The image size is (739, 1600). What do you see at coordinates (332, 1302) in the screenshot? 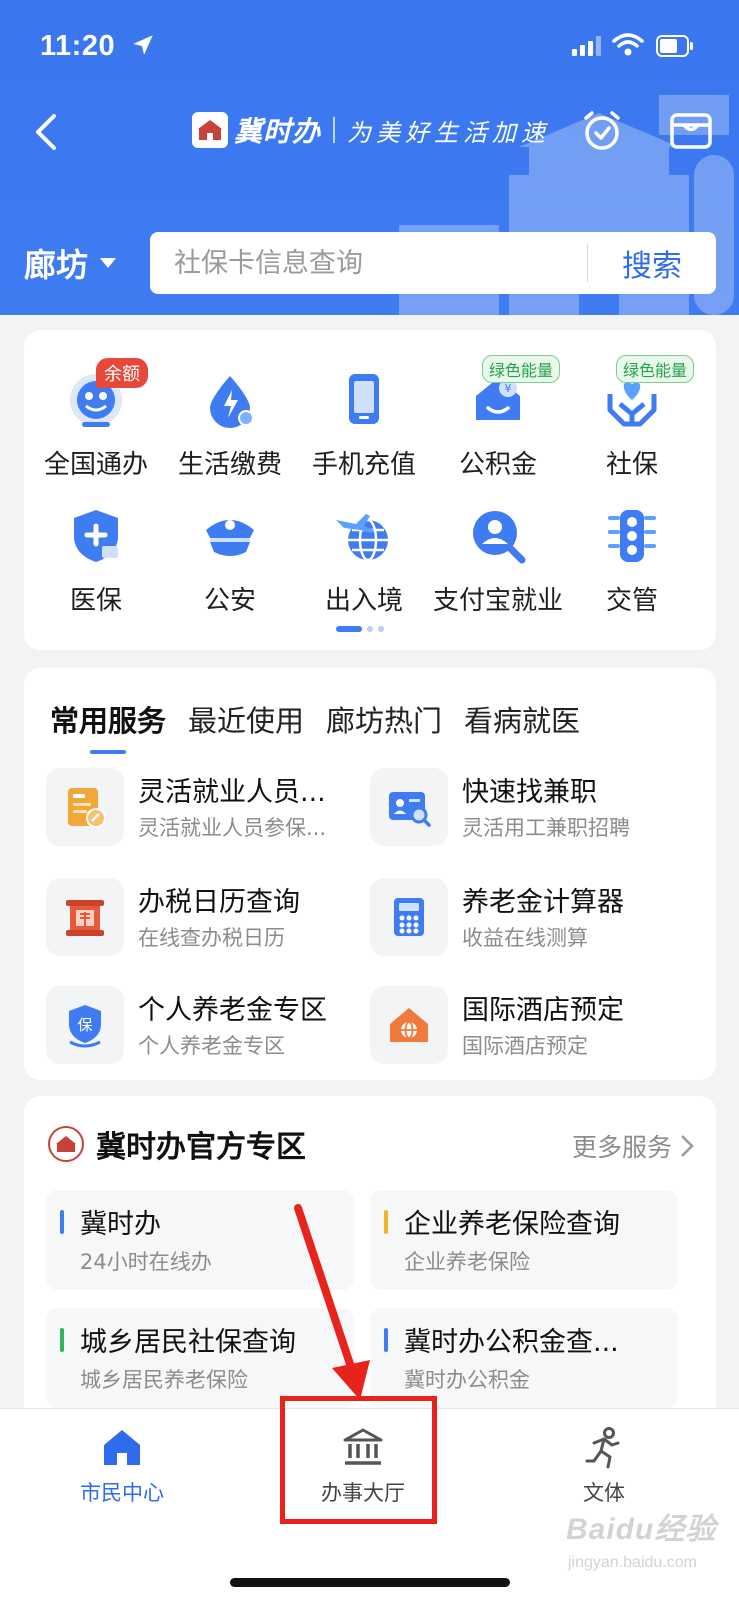
I see `red-arrow-annotation` at bounding box center [332, 1302].